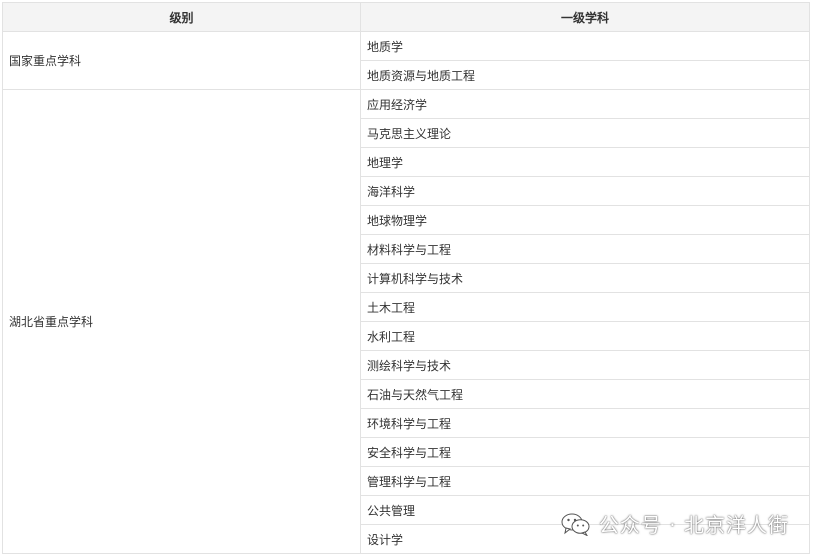 The width and height of the screenshot is (815, 558). What do you see at coordinates (585, 423) in the screenshot?
I see `discipline-cell: 环境科学与工程` at bounding box center [585, 423].